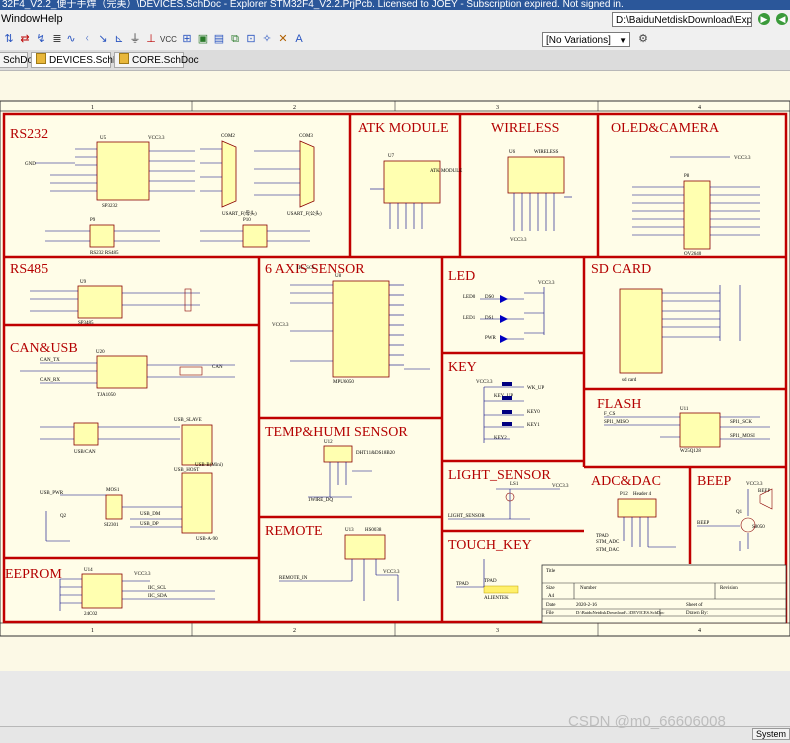  What do you see at coordinates (283, 39) in the screenshot?
I see `no-erc-icon: ✕` at bounding box center [283, 39].